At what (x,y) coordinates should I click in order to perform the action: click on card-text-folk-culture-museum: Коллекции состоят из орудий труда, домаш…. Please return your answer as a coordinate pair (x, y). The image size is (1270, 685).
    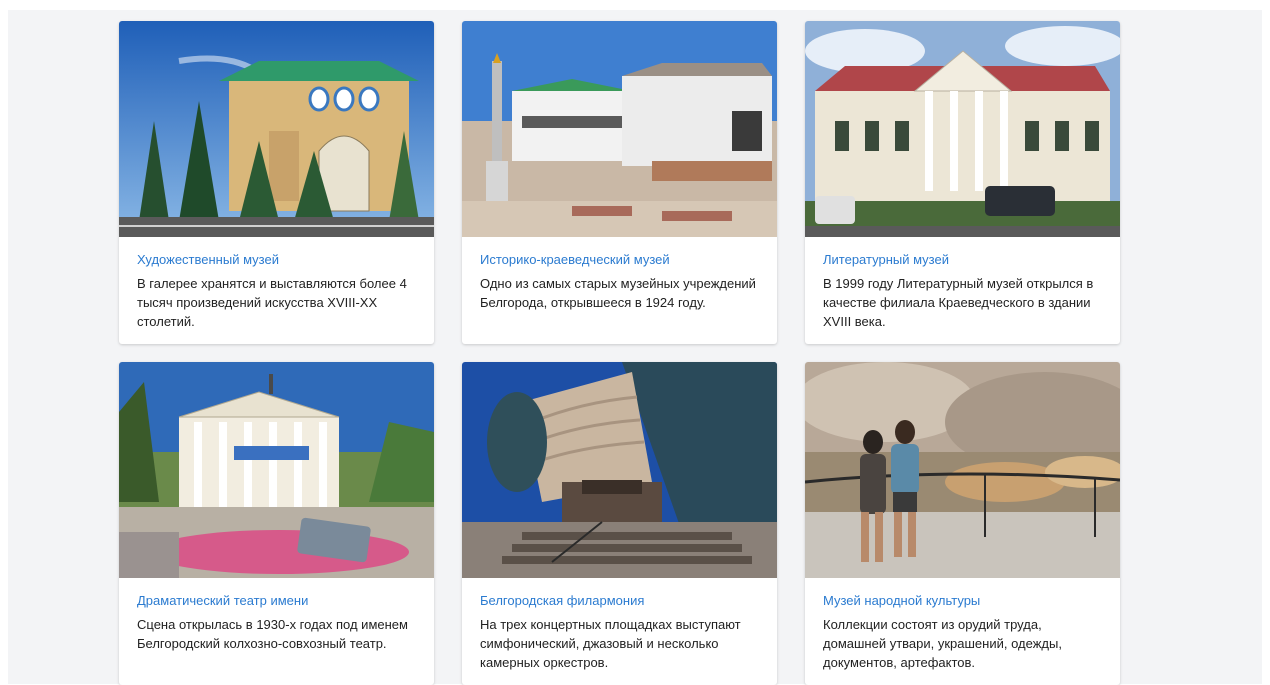
    Looking at the image, I should click on (942, 643).